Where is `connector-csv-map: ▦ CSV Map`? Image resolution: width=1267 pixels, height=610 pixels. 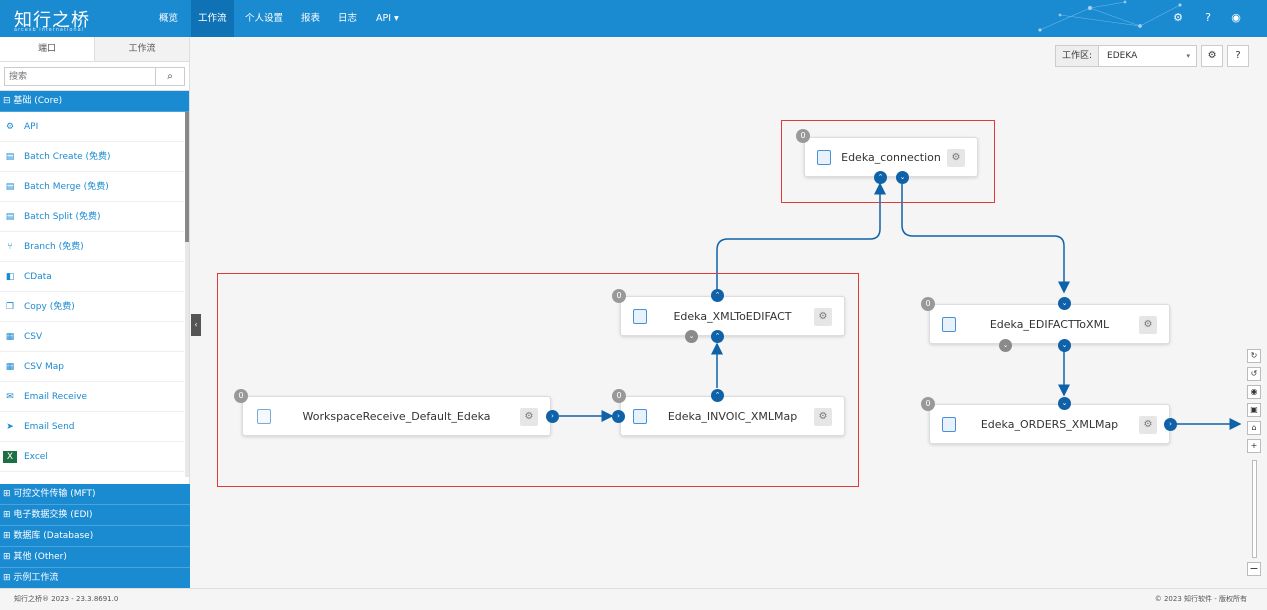 connector-csv-map: ▦ CSV Map is located at coordinates (92, 367).